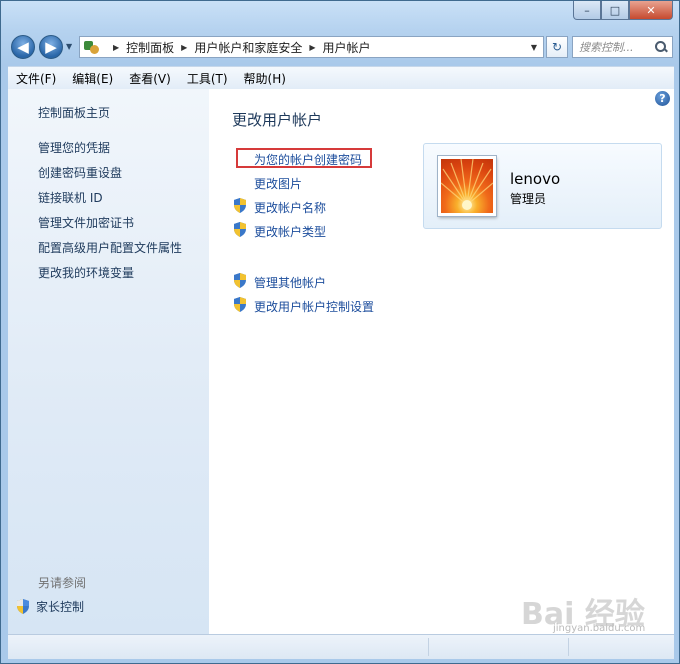  I want to click on sidebar-parental-controls: 家长控制, so click(50, 606).